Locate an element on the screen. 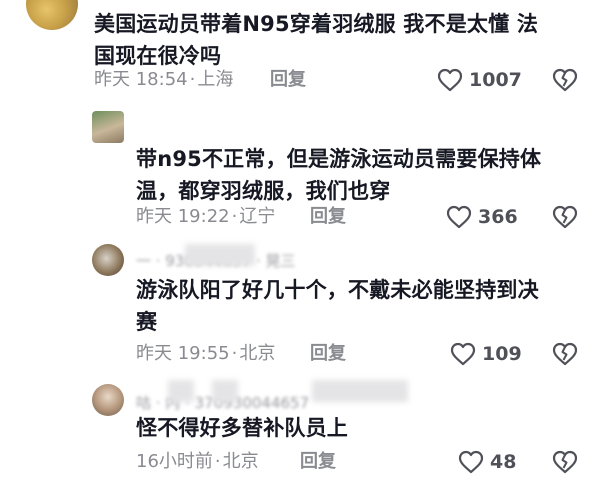 Image resolution: width=600 pixels, height=489 pixels. comment-text: 美国运动员带着N95穿着羽绒服 我不是太懂 法 is located at coordinates (316, 24).